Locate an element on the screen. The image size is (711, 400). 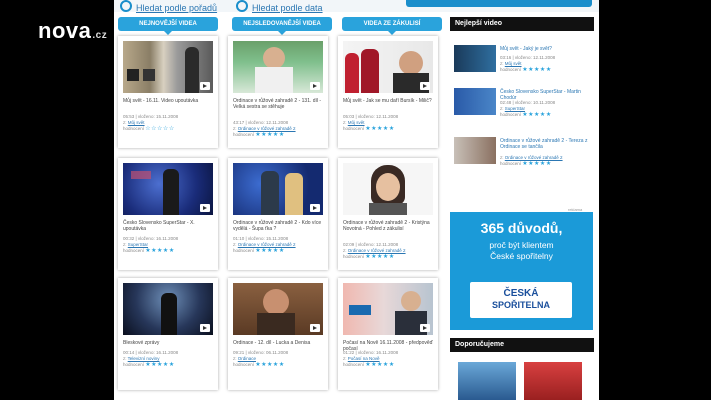
col-head-most-watched: NEJSLEDOVANĚJŠÍ VIDEA is located at coordinates (282, 26).